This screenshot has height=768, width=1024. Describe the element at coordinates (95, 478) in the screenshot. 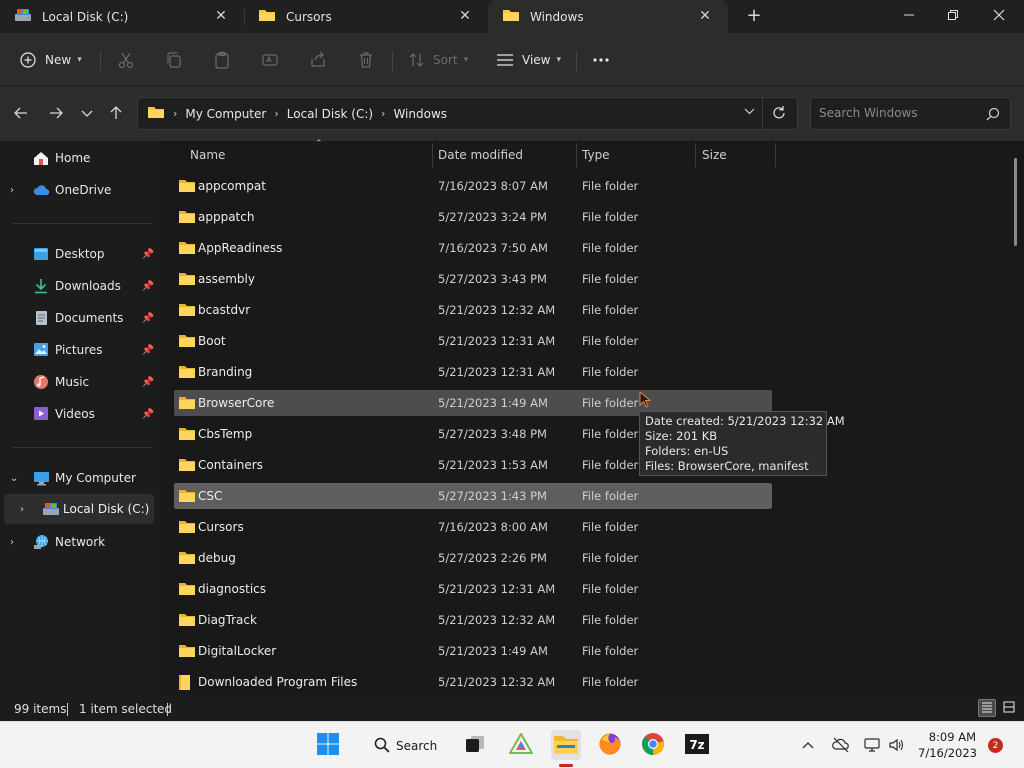

I see `nav-label: My Computer` at that location.